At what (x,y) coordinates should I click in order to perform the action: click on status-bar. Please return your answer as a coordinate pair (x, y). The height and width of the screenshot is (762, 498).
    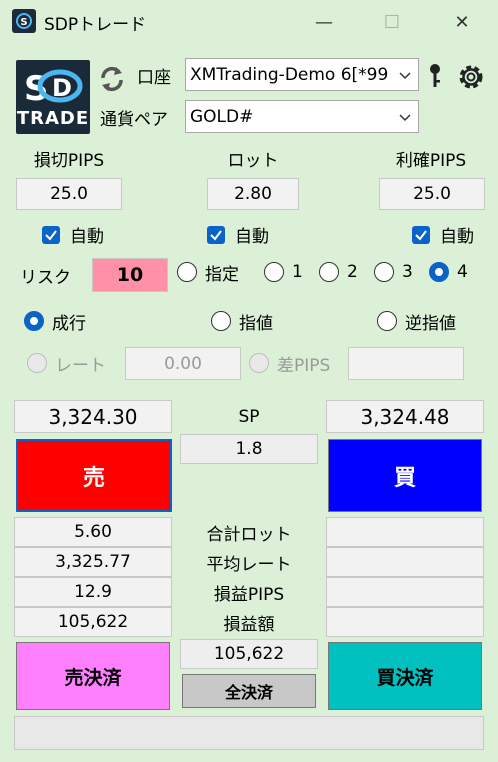
    Looking at the image, I should click on (249, 733).